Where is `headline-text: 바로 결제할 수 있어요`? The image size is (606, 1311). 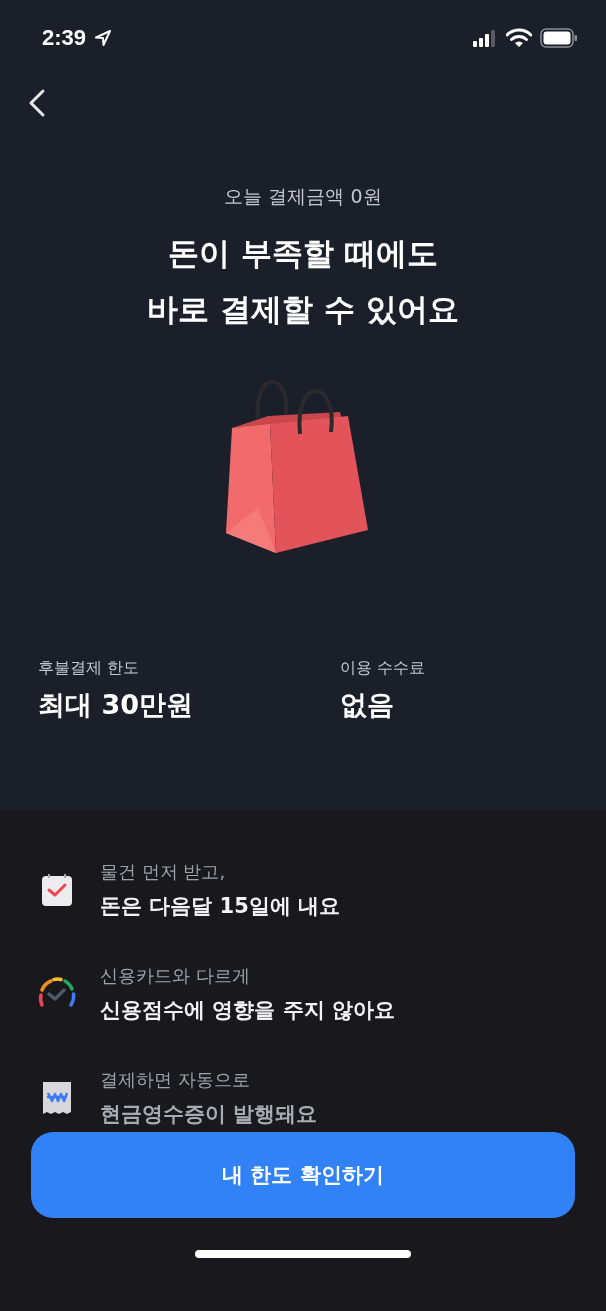
headline-text: 바로 결제할 수 있어요 is located at coordinates (303, 309).